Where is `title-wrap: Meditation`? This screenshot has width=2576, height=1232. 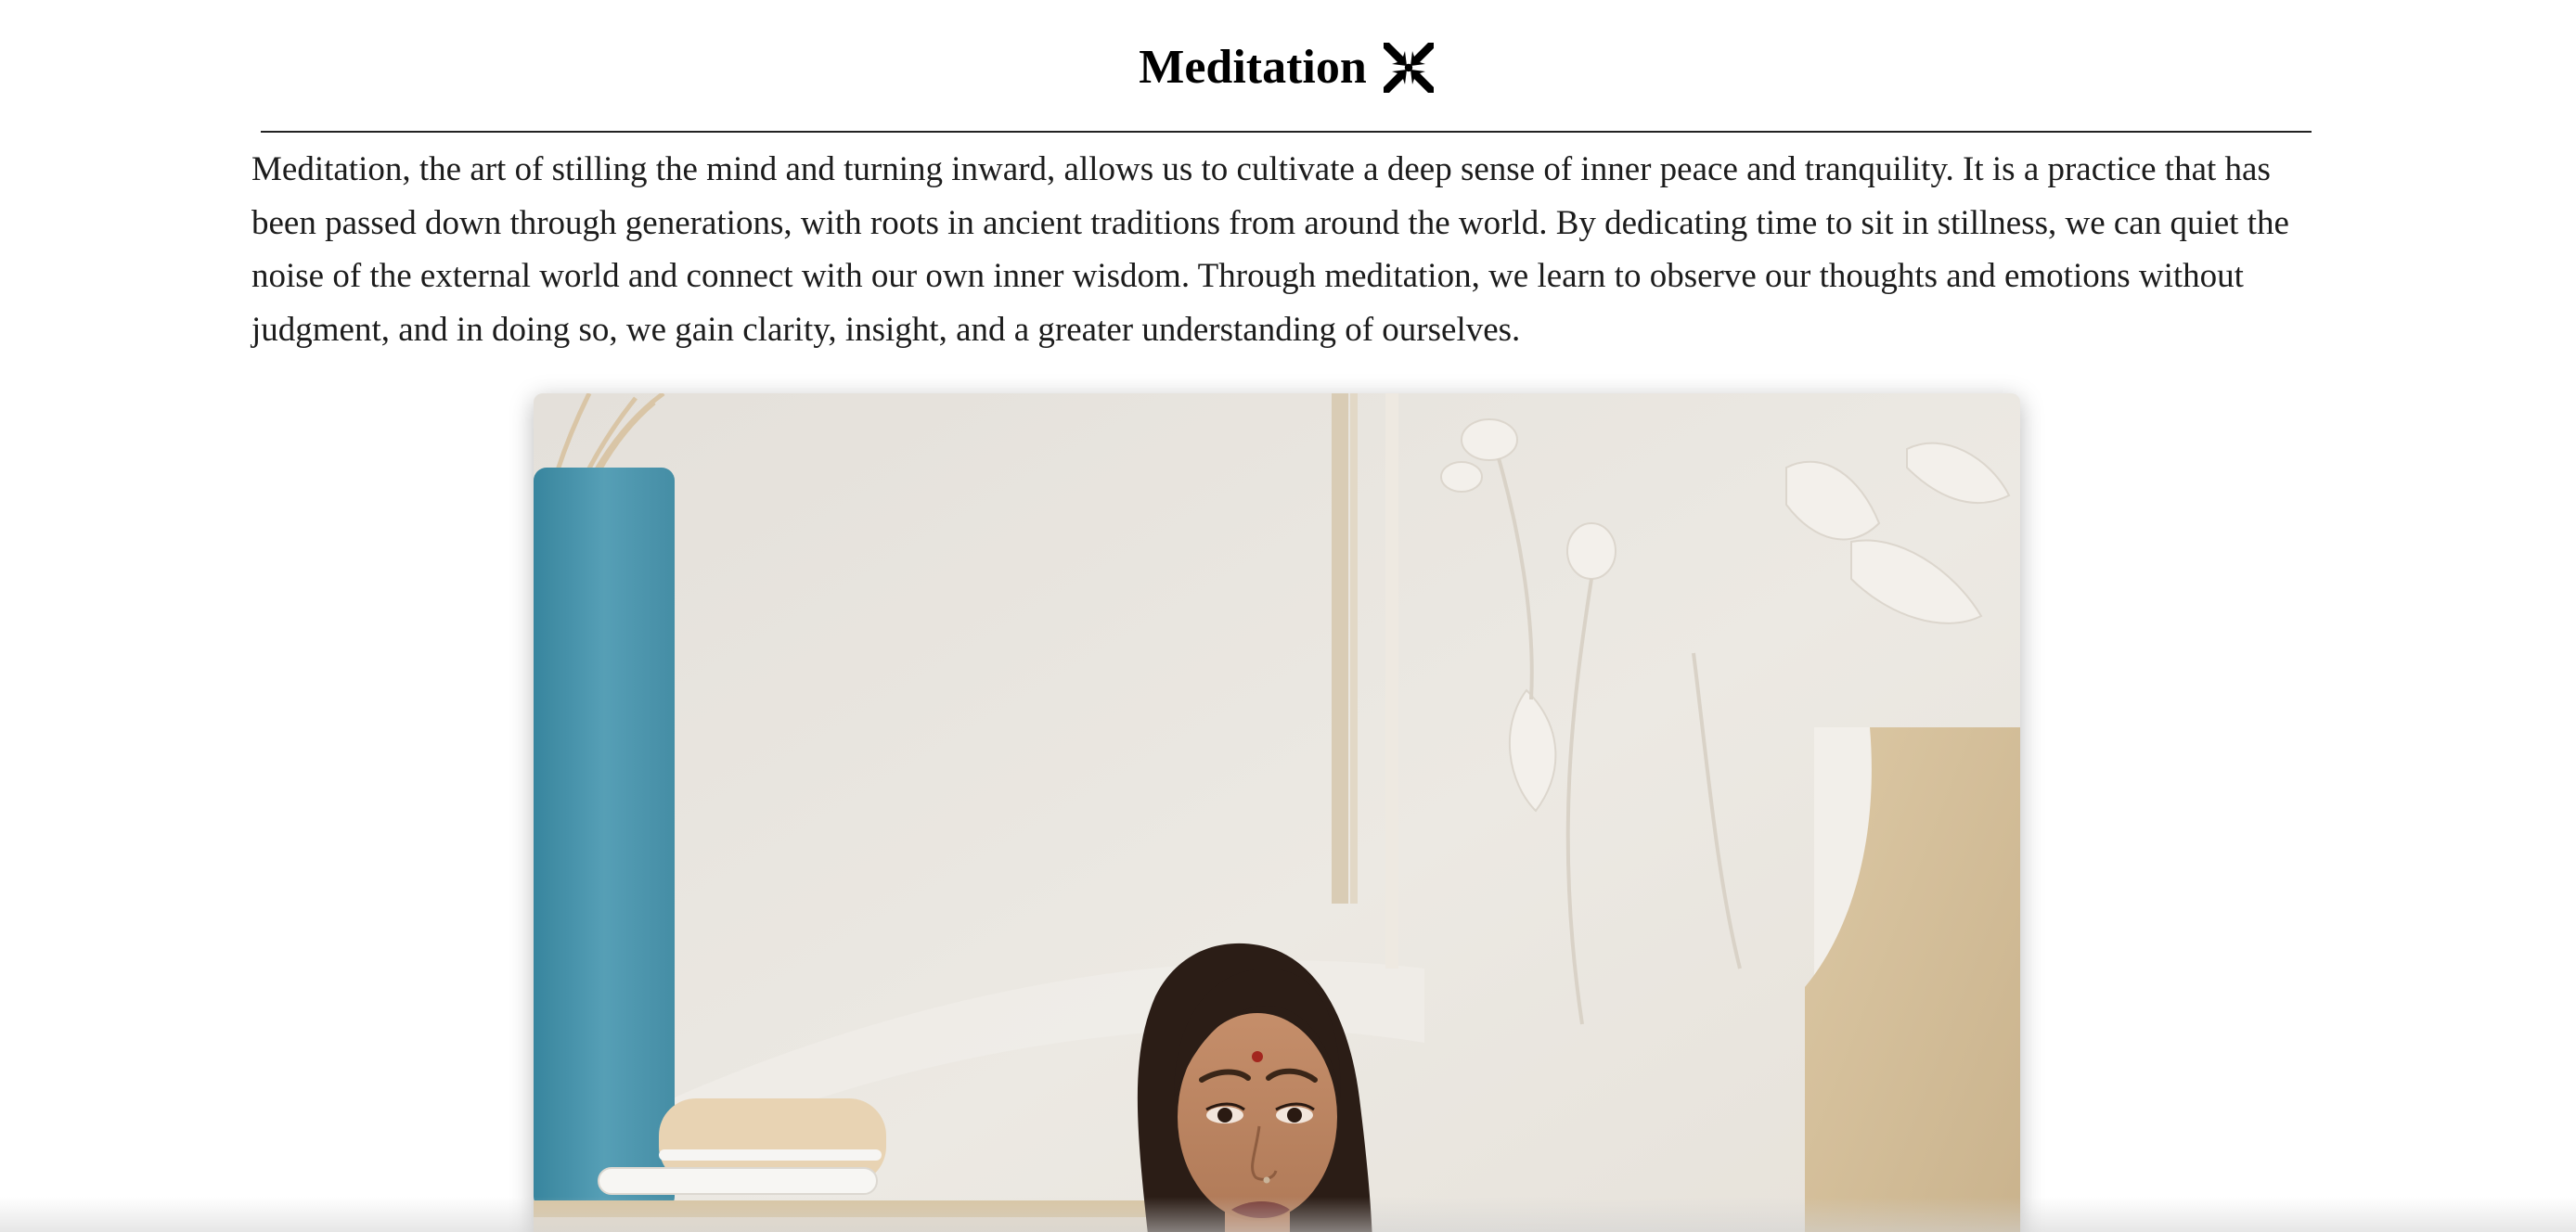 title-wrap: Meditation is located at coordinates (1288, 68).